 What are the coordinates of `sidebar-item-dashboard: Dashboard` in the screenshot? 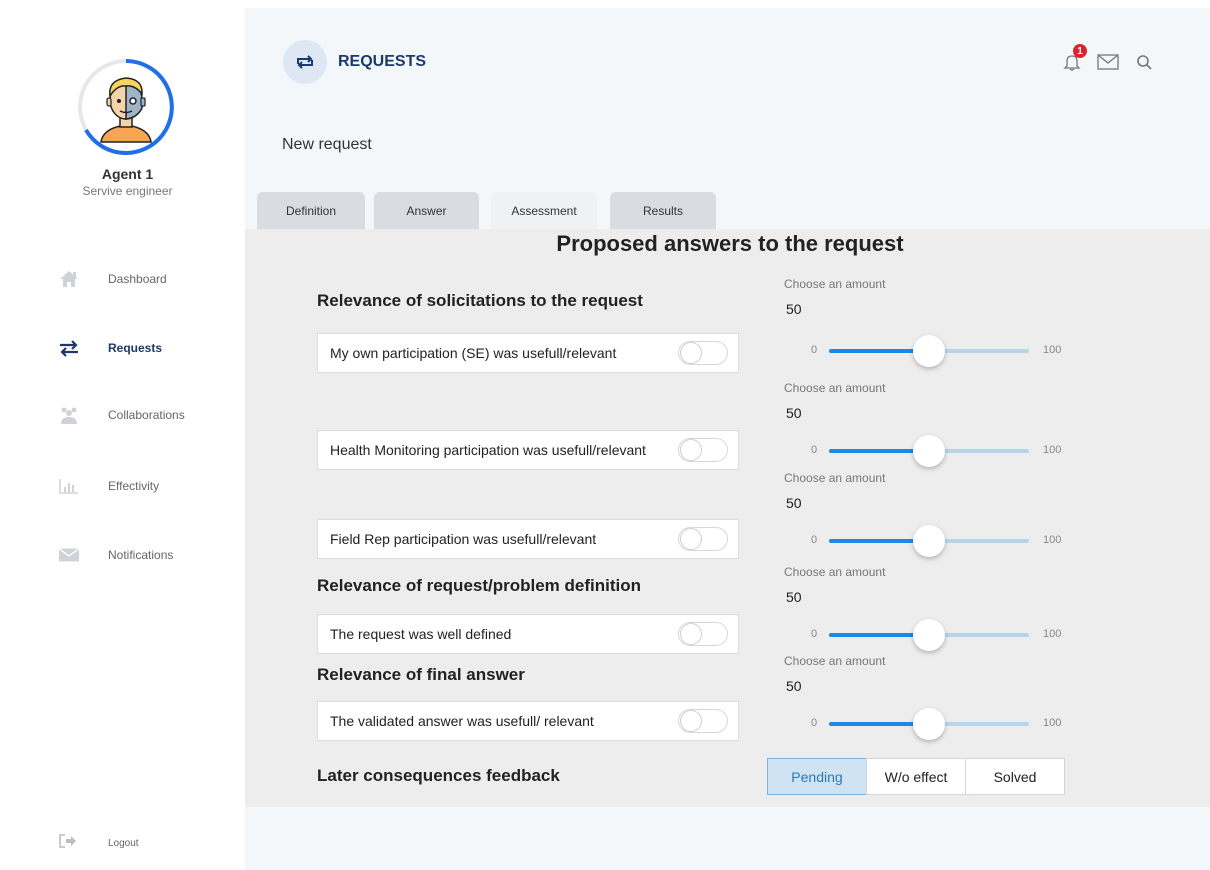 It's located at (148, 279).